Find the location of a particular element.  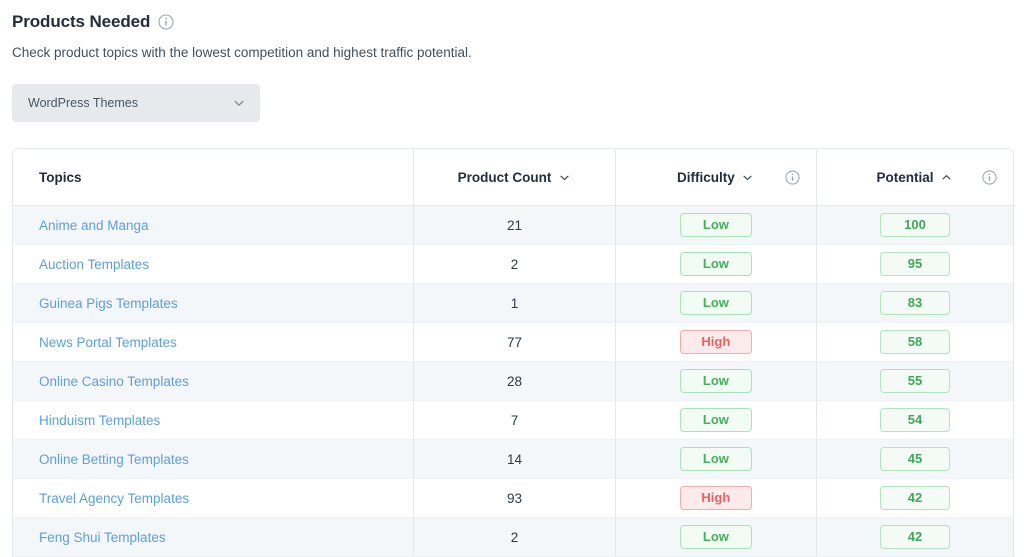

column-header-difficulty: Difficulty is located at coordinates (716, 177).